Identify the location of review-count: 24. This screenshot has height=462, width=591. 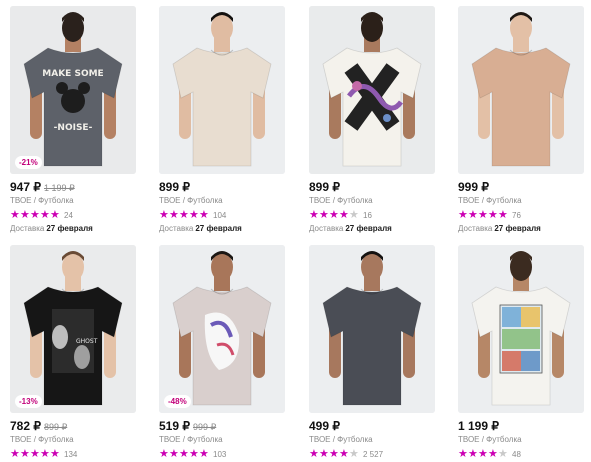
(68, 215).